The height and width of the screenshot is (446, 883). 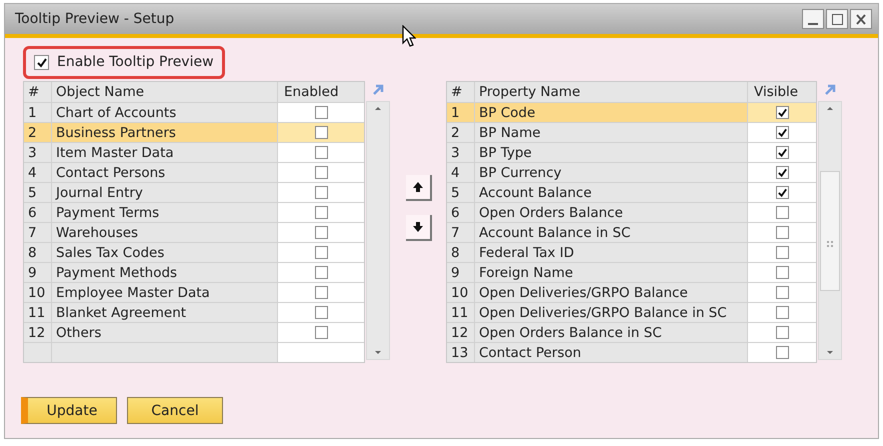 What do you see at coordinates (813, 24) in the screenshot?
I see `minimize-icon` at bounding box center [813, 24].